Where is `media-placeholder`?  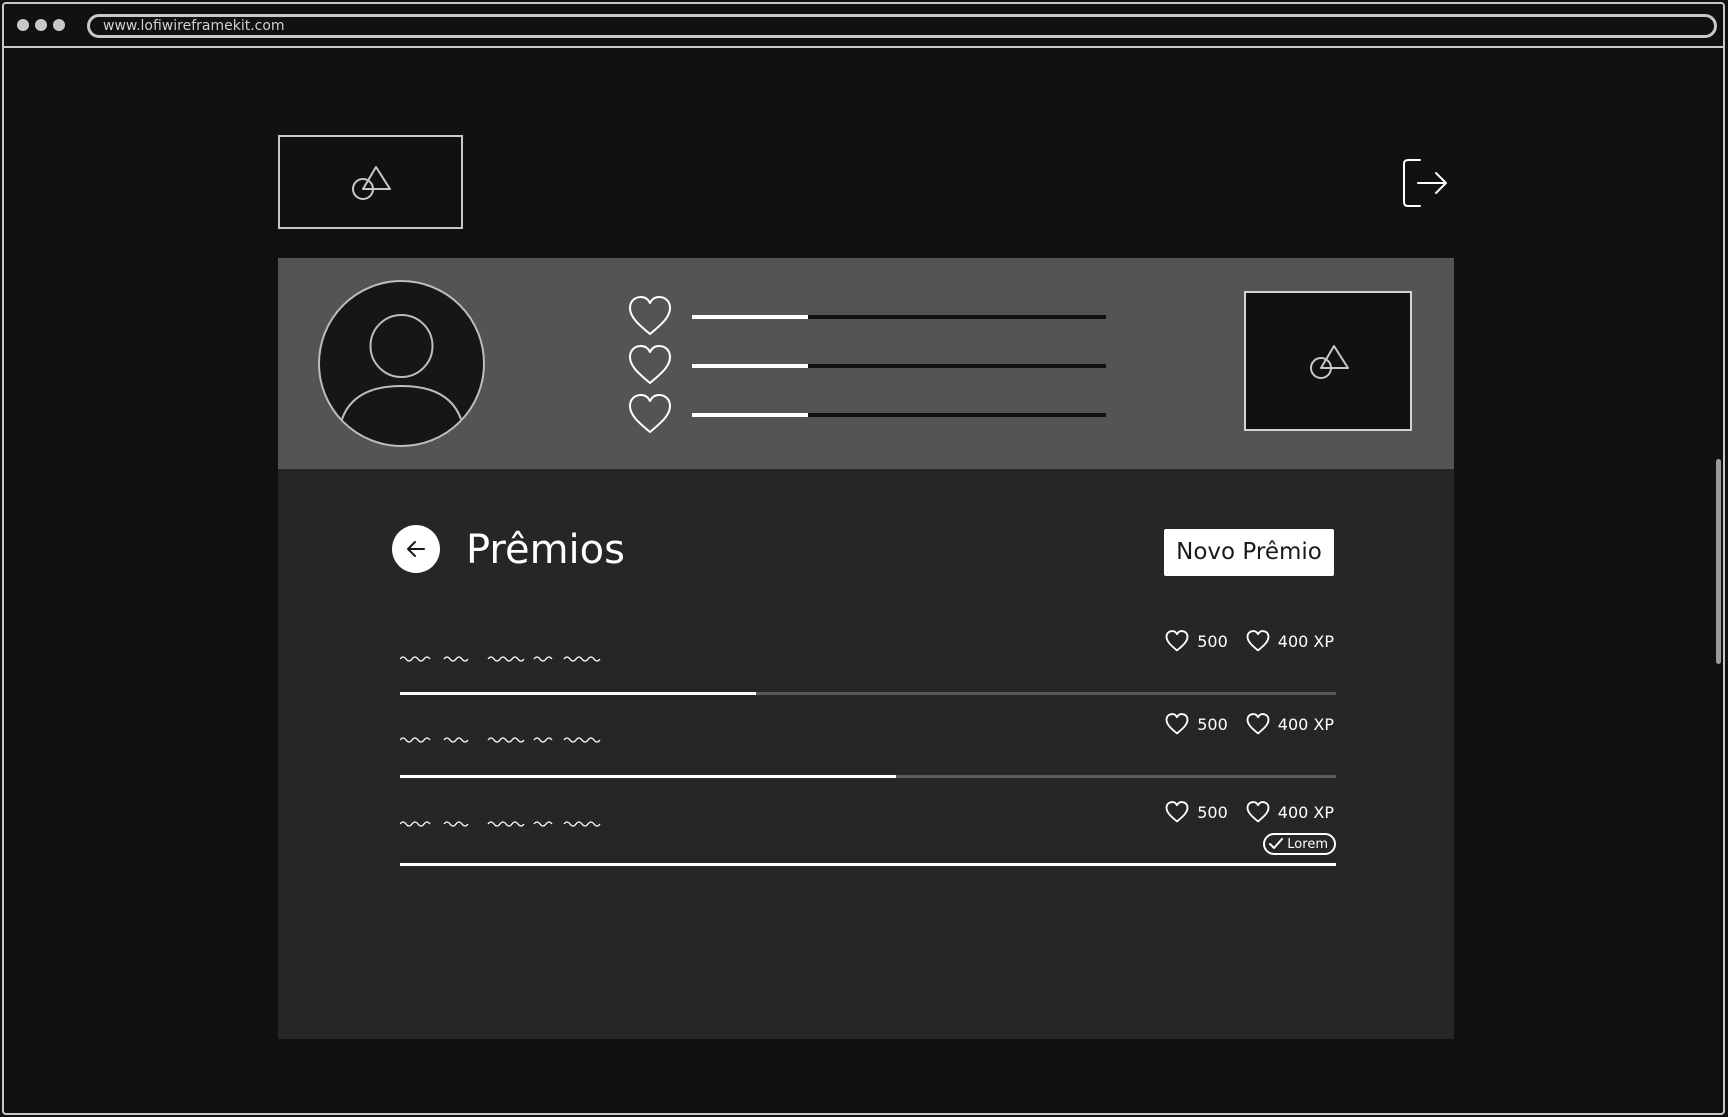
media-placeholder is located at coordinates (1328, 361).